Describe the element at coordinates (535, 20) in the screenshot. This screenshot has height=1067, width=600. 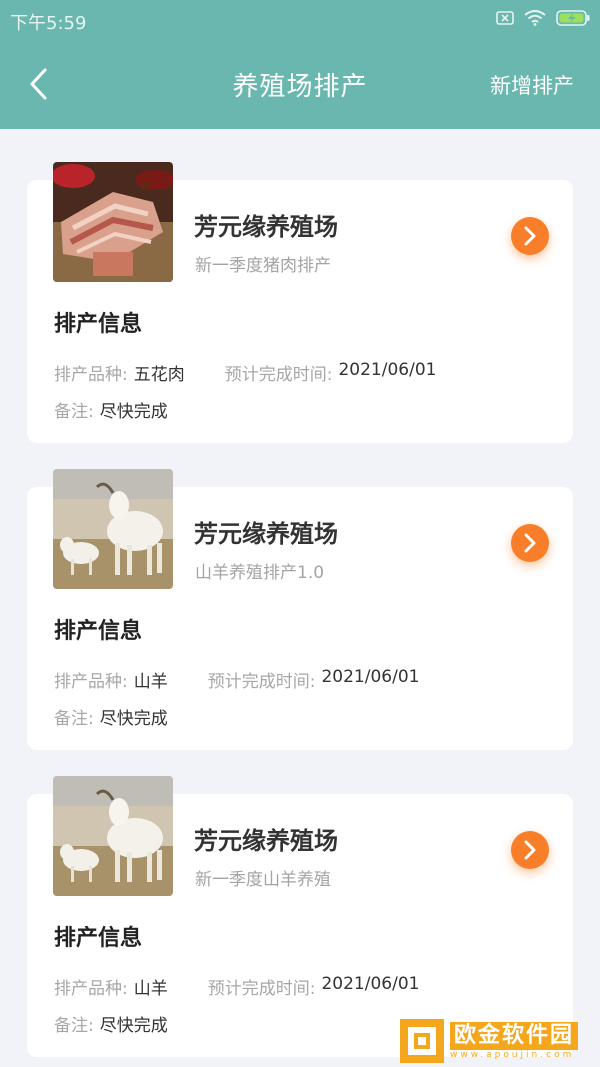
I see `wifi-icon` at that location.